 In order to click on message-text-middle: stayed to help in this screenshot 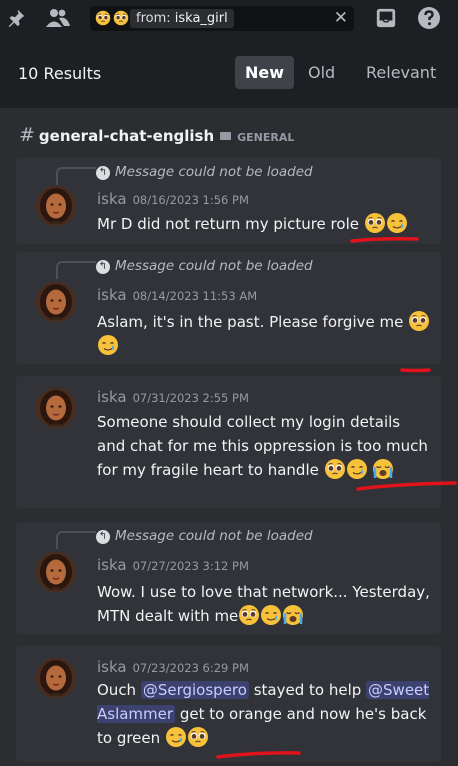, I will do `click(307, 690)`.